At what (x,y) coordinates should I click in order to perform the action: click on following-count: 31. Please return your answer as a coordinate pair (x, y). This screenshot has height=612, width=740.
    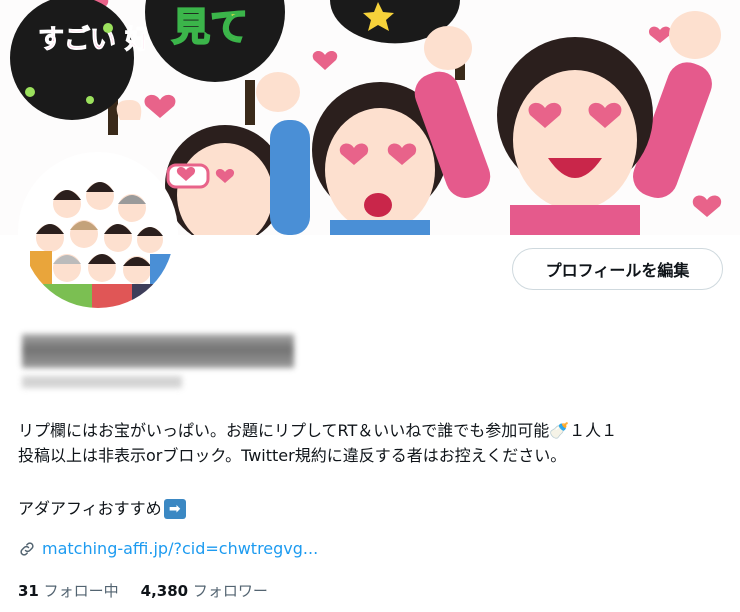
    Looking at the image, I should click on (28, 591).